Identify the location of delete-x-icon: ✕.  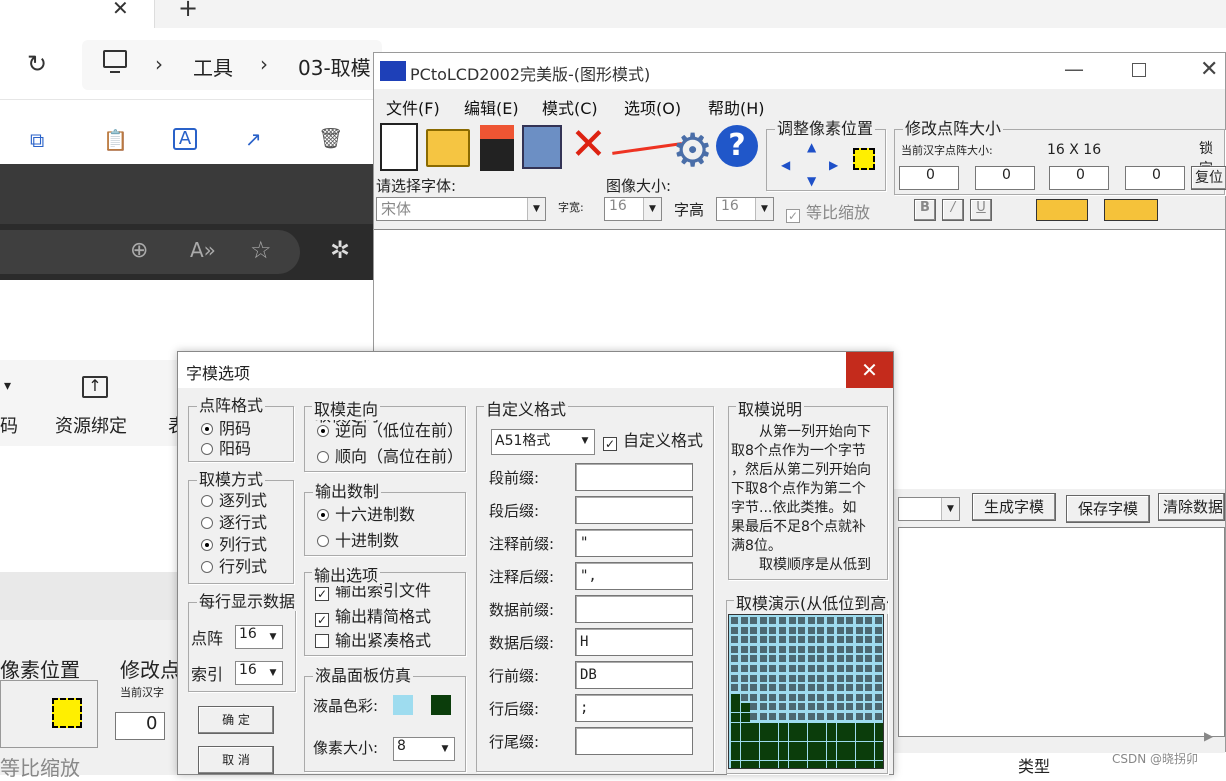
(588, 144).